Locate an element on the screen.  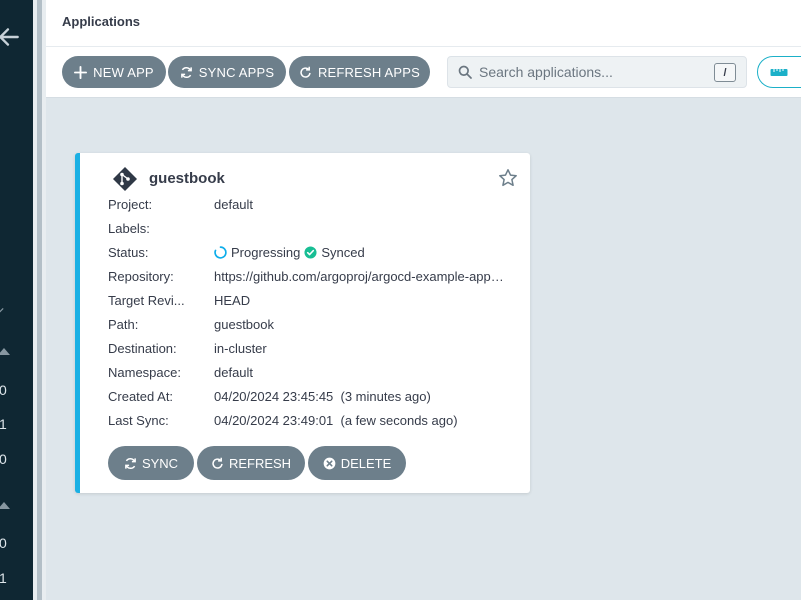
ruler-icon is located at coordinates (779, 72).